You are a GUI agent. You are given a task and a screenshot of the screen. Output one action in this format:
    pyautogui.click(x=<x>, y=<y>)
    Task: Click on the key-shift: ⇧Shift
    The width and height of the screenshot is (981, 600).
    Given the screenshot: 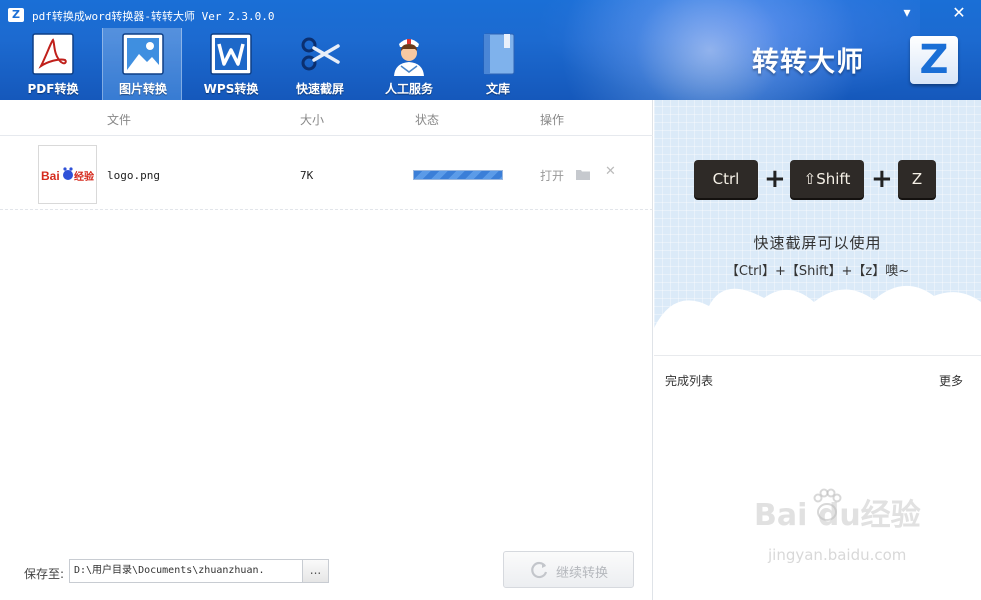 What is the action you would take?
    pyautogui.click(x=827, y=179)
    